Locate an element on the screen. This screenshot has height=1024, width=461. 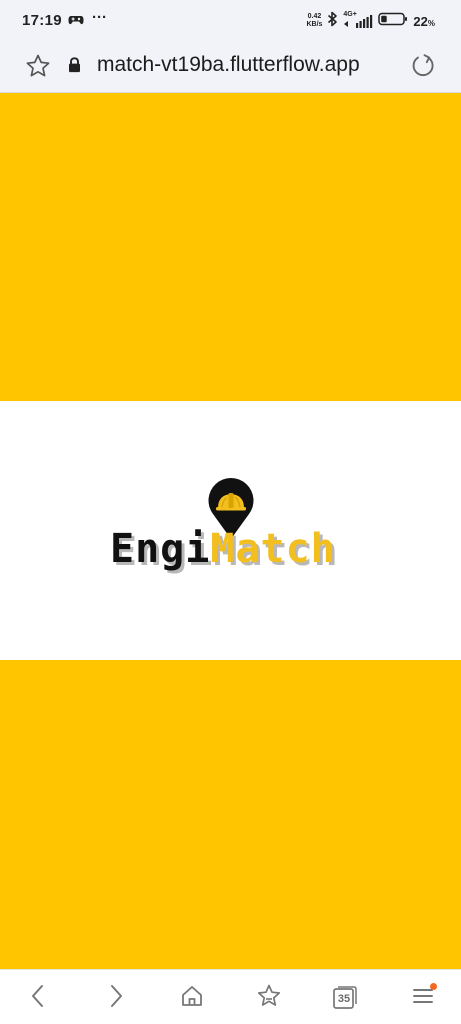
network-speed-value: 0.42 is located at coordinates (314, 16).